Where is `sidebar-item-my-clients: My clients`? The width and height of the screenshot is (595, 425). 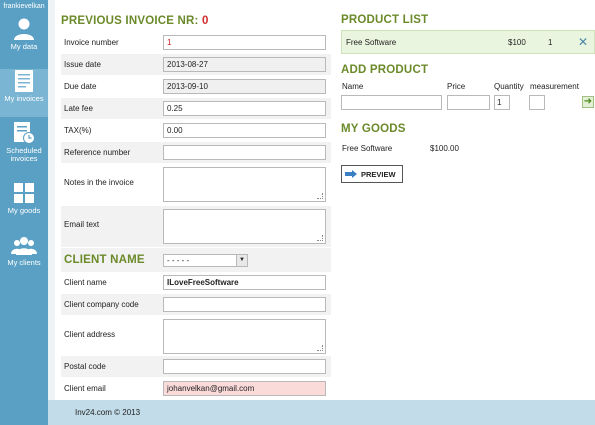 sidebar-item-my-clients: My clients is located at coordinates (24, 257).